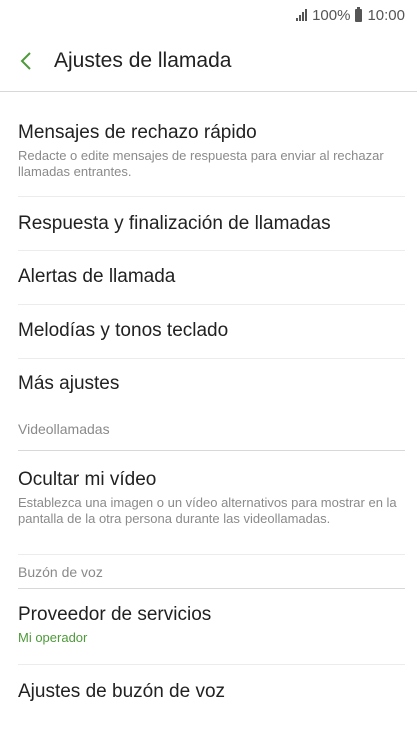 This screenshot has height=742, width=417. What do you see at coordinates (137, 132) in the screenshot?
I see `item-title: Mensajes de rechazo rápido` at bounding box center [137, 132].